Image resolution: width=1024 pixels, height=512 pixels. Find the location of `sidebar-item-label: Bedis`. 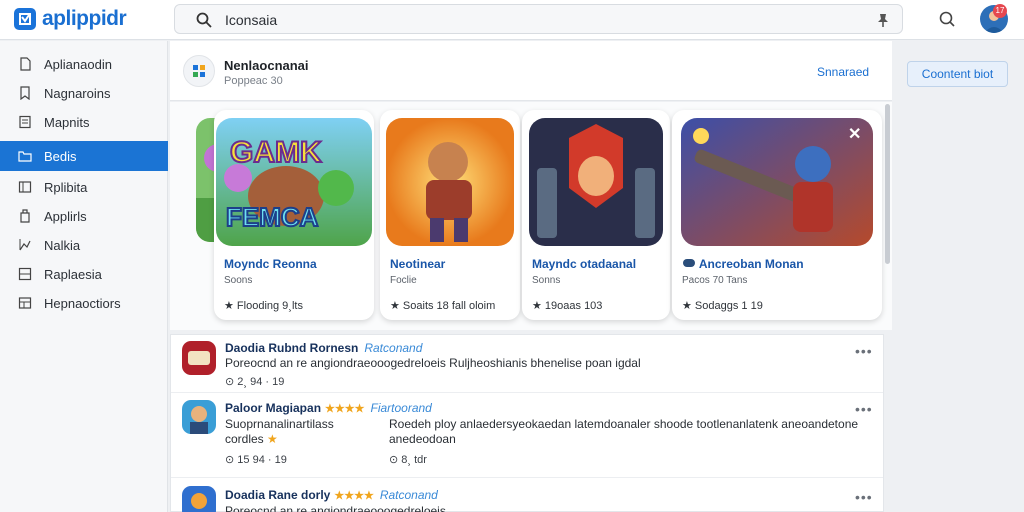

sidebar-item-label: Bedis is located at coordinates (60, 156).